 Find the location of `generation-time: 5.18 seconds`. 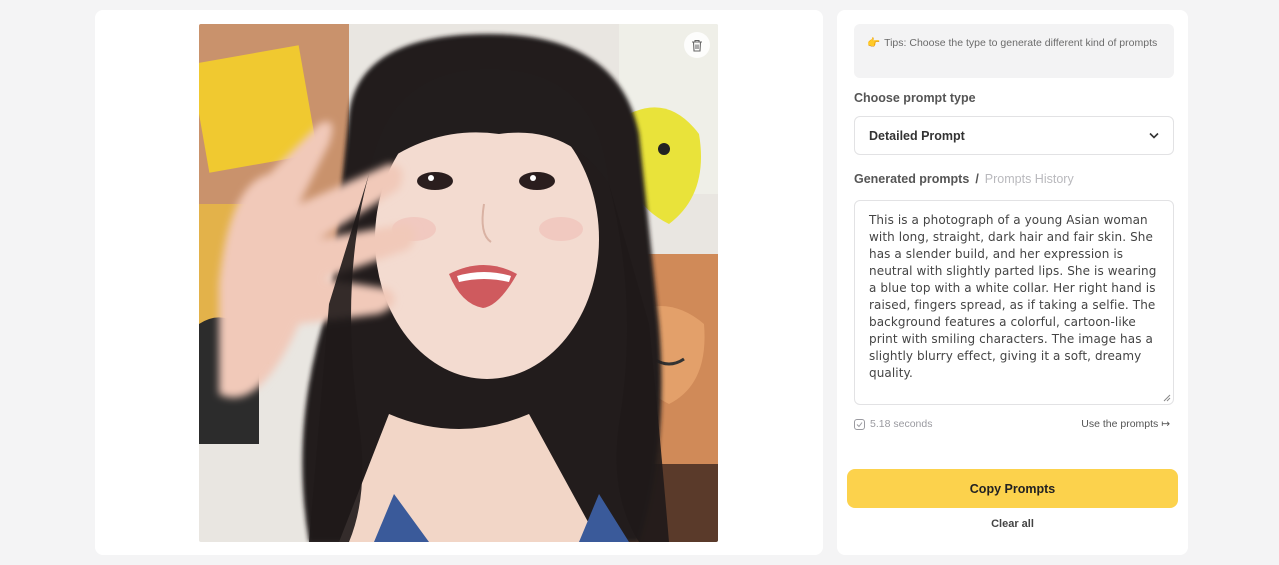

generation-time: 5.18 seconds is located at coordinates (893, 424).